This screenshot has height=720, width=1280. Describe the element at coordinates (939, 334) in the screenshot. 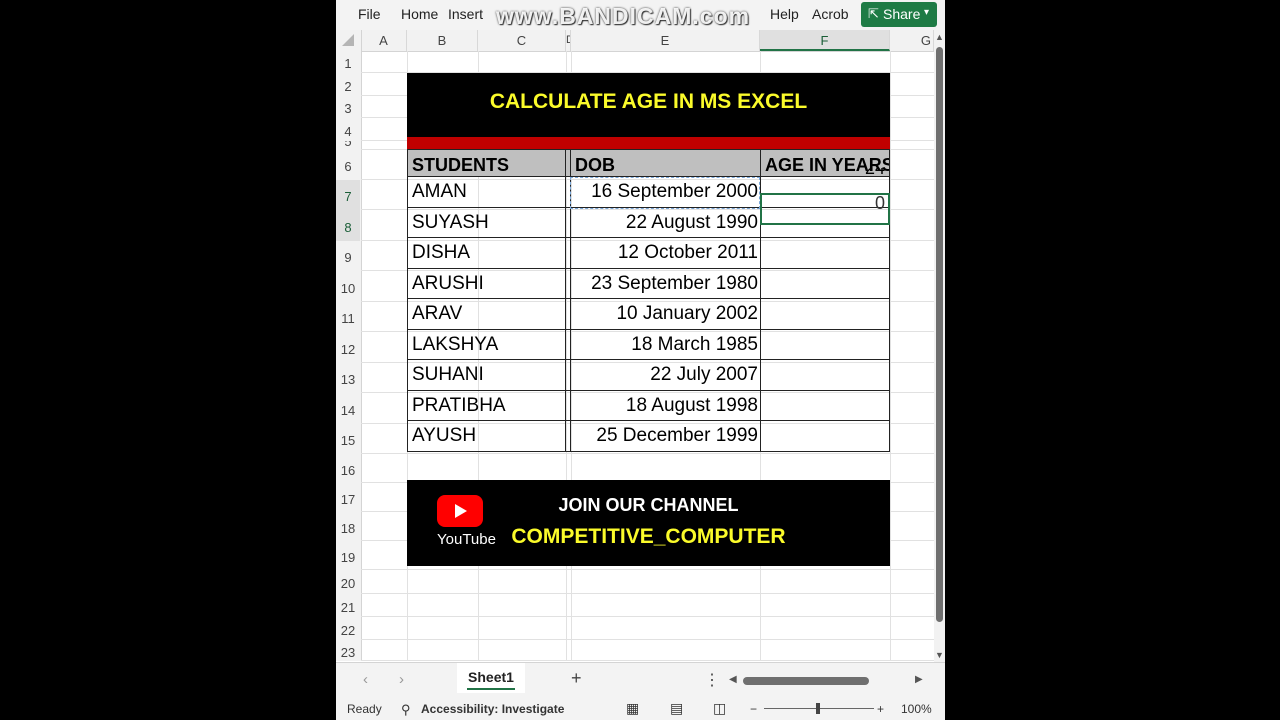

I see `vertical-scroll-thumb` at that location.